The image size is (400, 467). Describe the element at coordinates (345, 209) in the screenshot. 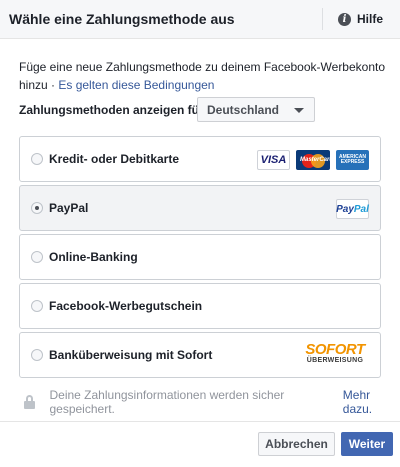

I see `paypal-text-pay: Pay` at that location.